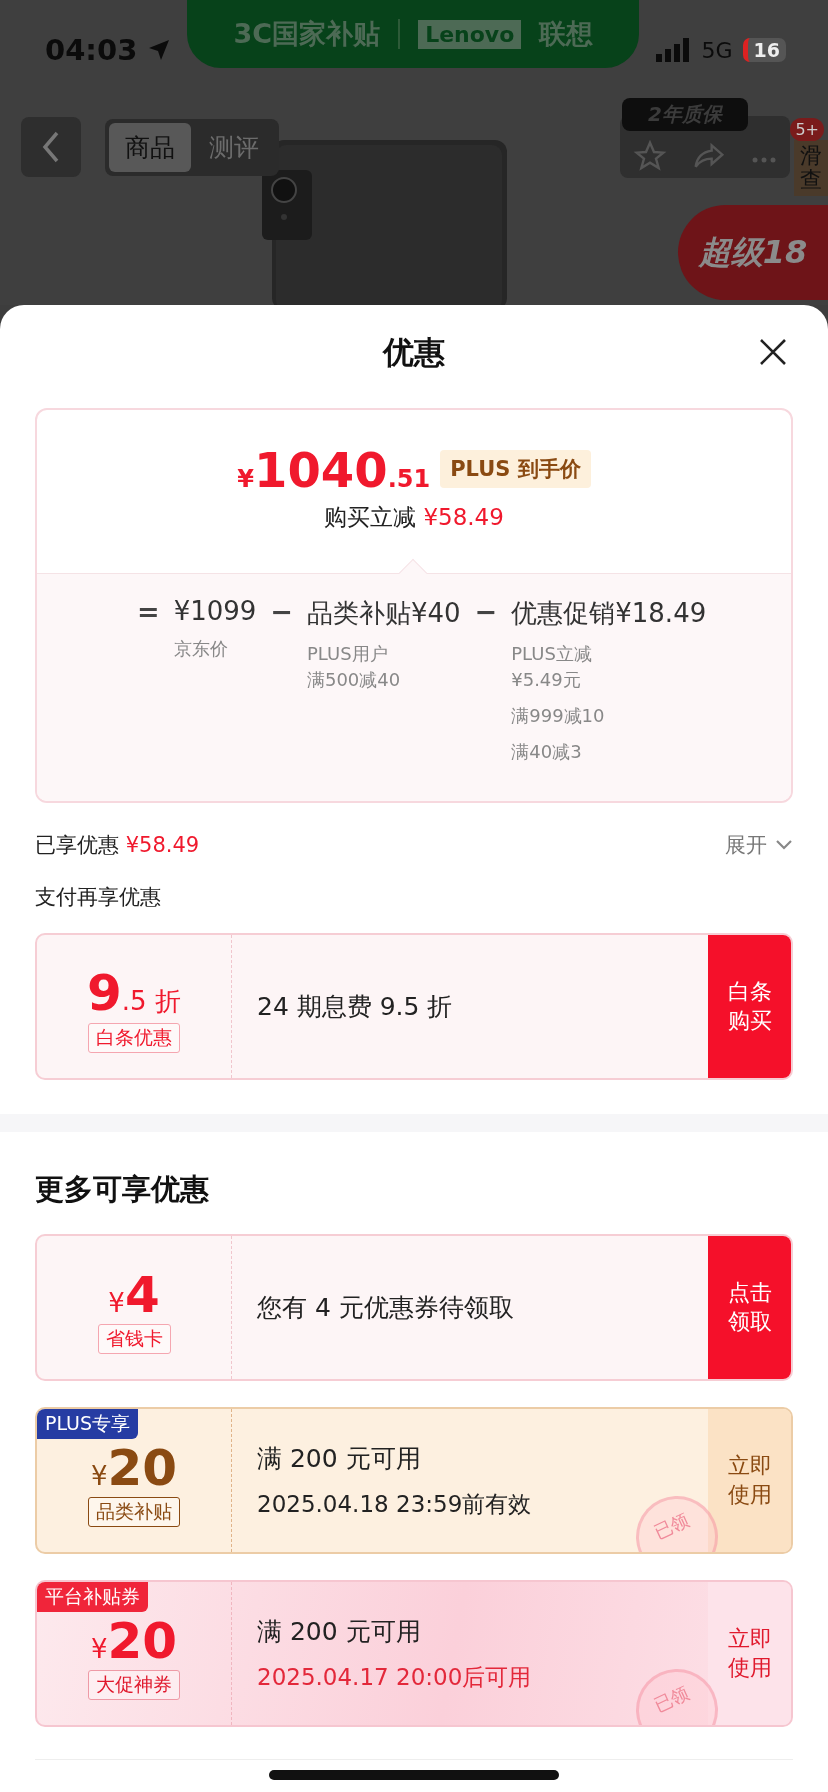 The image size is (828, 1792). What do you see at coordinates (355, 1007) in the screenshot?
I see `offer-description: 24 期息费 9.5 折` at bounding box center [355, 1007].